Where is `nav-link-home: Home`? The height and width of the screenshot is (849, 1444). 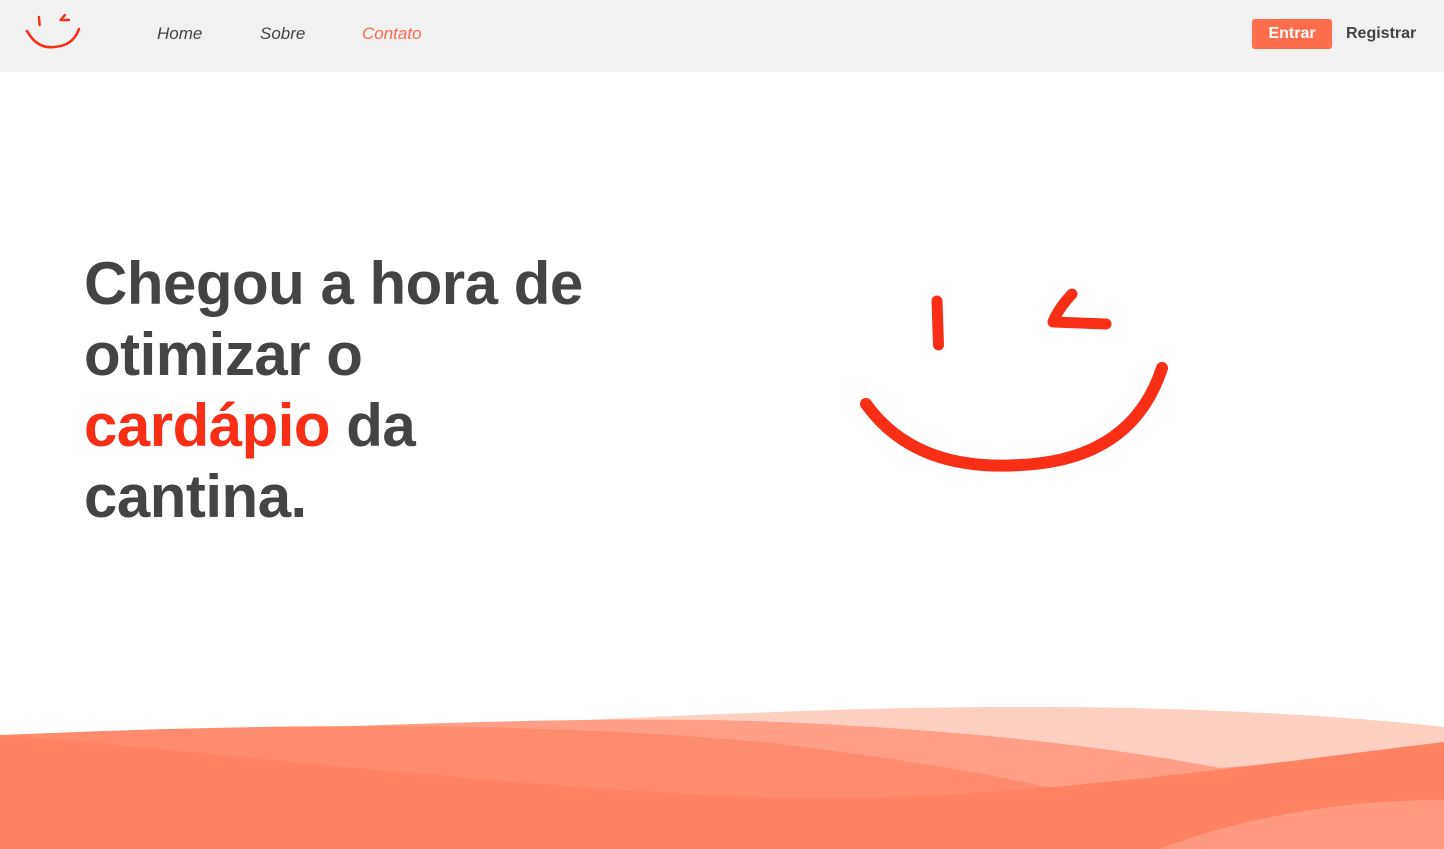 nav-link-home: Home is located at coordinates (179, 34).